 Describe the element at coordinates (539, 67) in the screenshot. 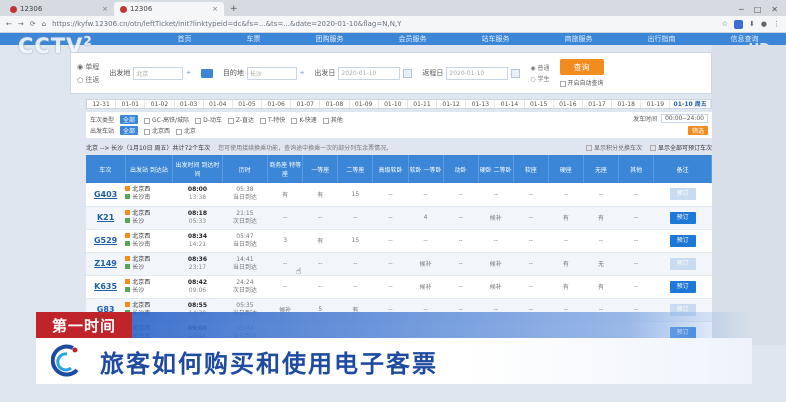

I see `passenger-normal-radio: ◉ 普通` at that location.